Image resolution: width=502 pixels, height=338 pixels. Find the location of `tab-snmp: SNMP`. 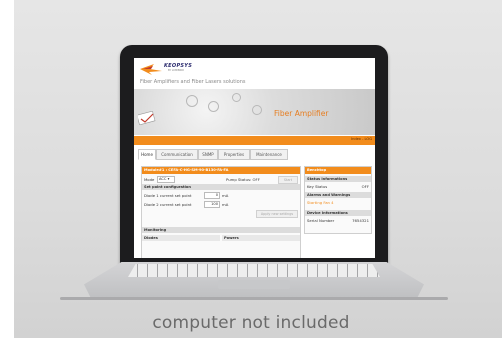

tab-snmp: SNMP is located at coordinates (208, 154).